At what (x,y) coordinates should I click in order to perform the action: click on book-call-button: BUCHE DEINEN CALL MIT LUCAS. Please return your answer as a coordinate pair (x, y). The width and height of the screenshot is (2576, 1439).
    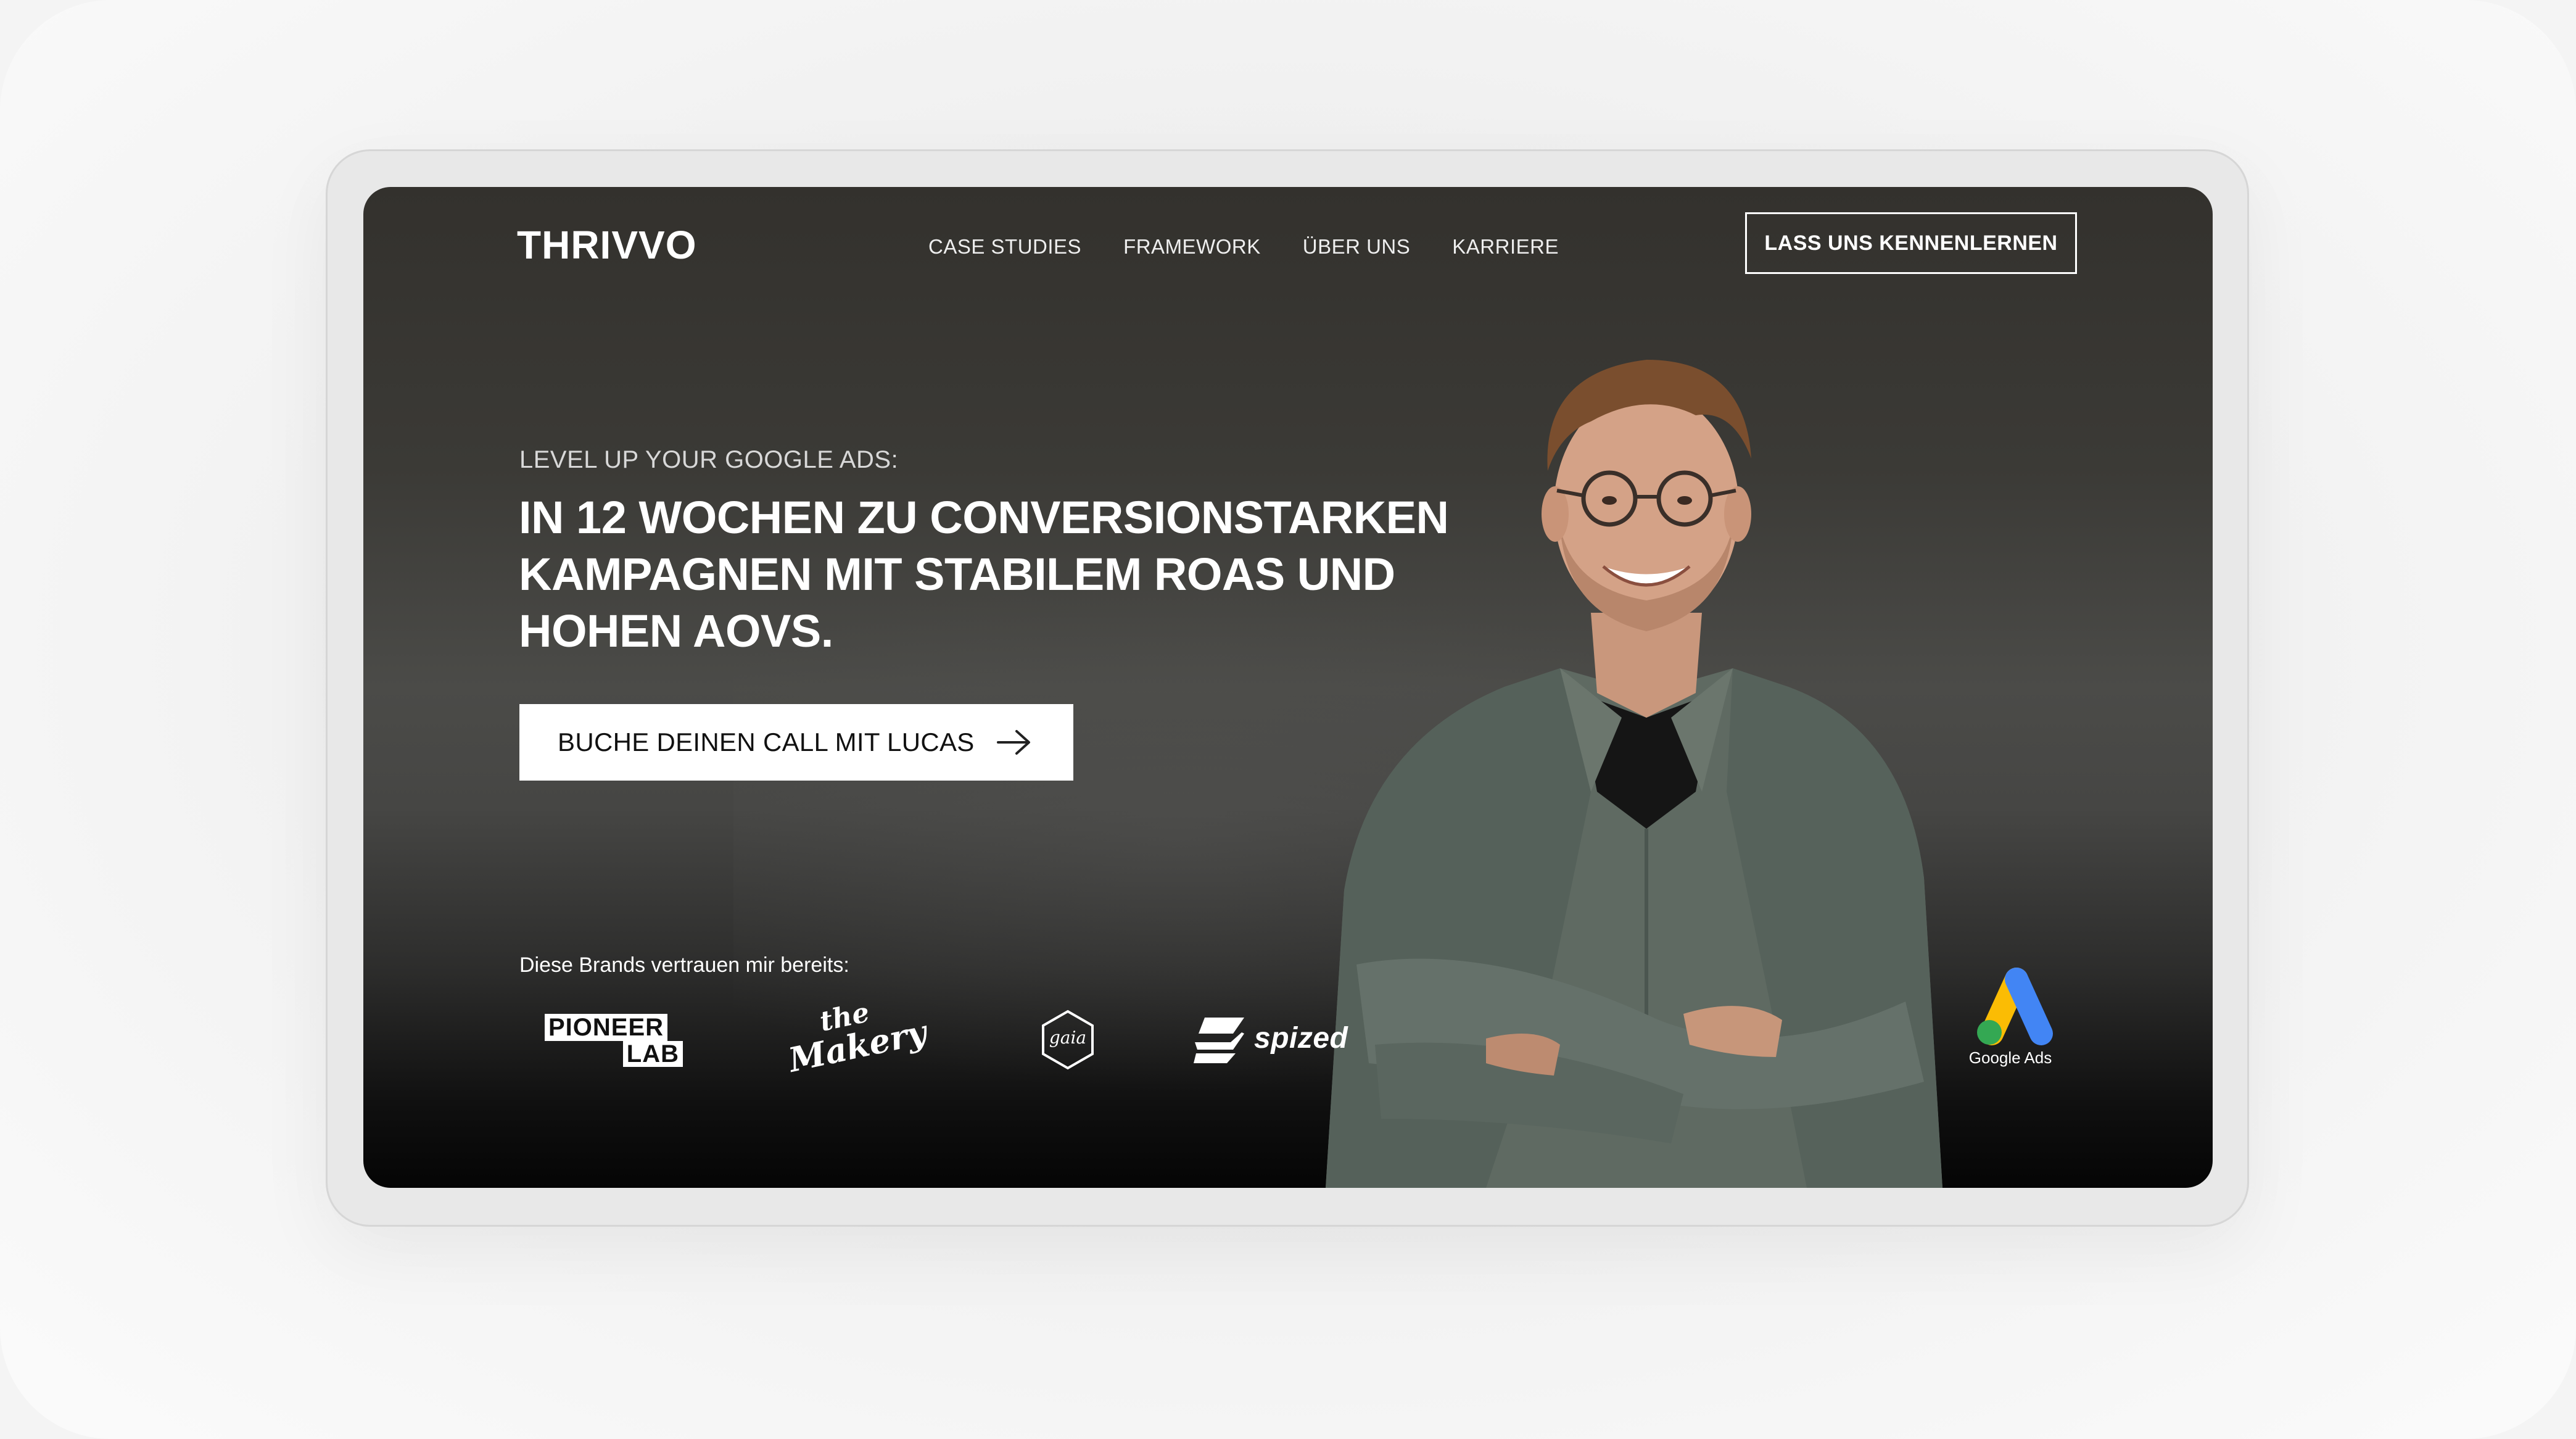
    Looking at the image, I should click on (796, 742).